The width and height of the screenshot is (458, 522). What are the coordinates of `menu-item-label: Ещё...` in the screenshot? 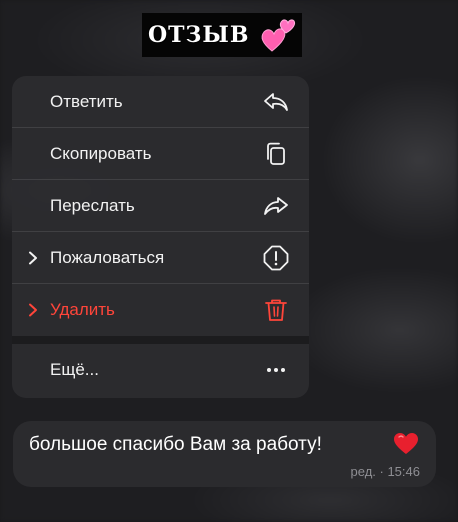 It's located at (74, 369).